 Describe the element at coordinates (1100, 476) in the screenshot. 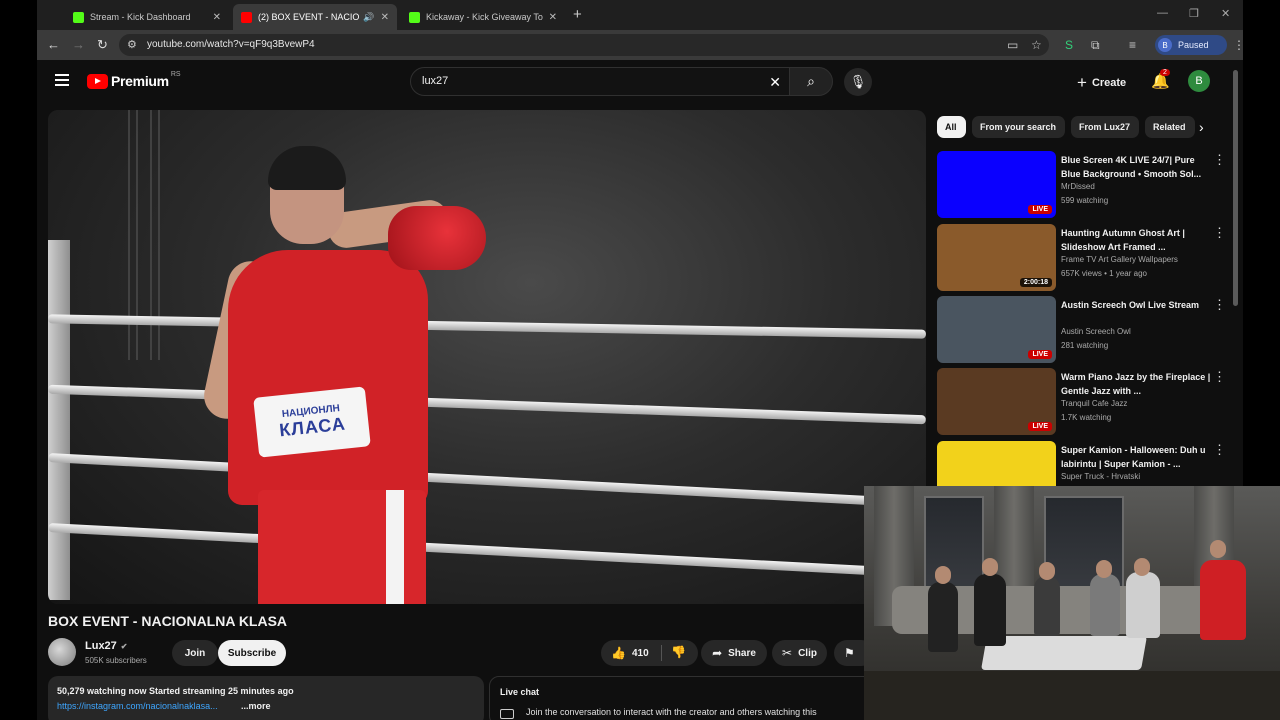

I see `recommended-video-channel: Super Truck - Hrvatski` at that location.